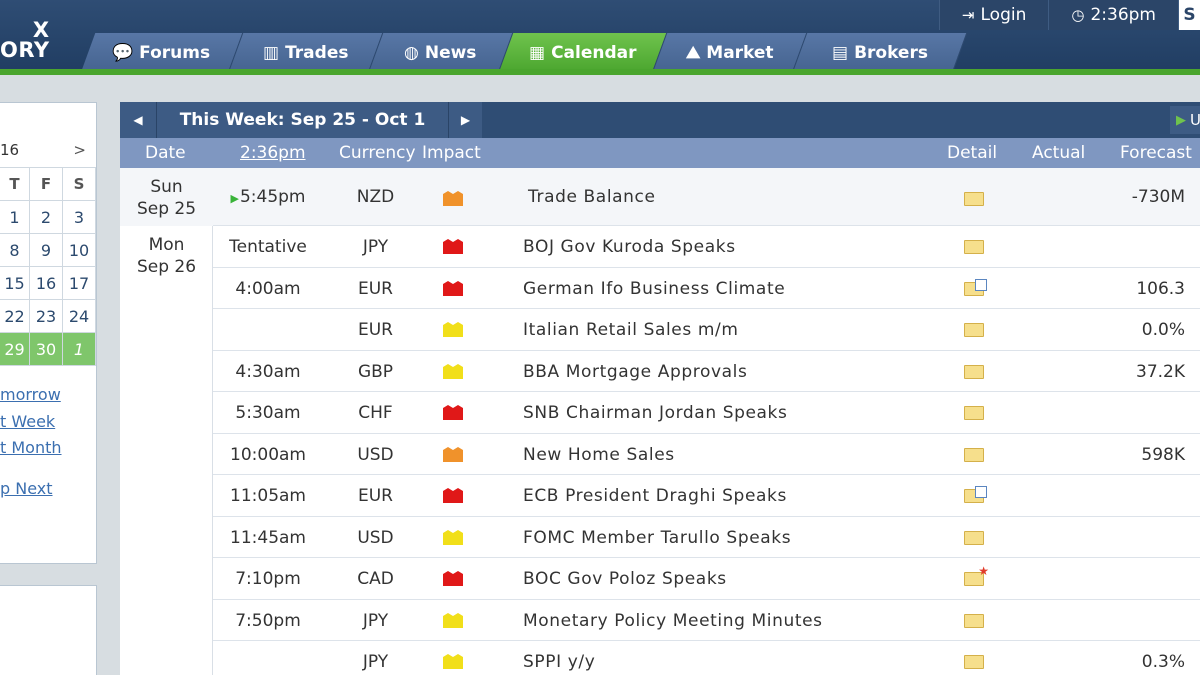  Describe the element at coordinates (625, 579) in the screenshot. I see `event-title: BOC Gov Poloz Speaks` at that location.